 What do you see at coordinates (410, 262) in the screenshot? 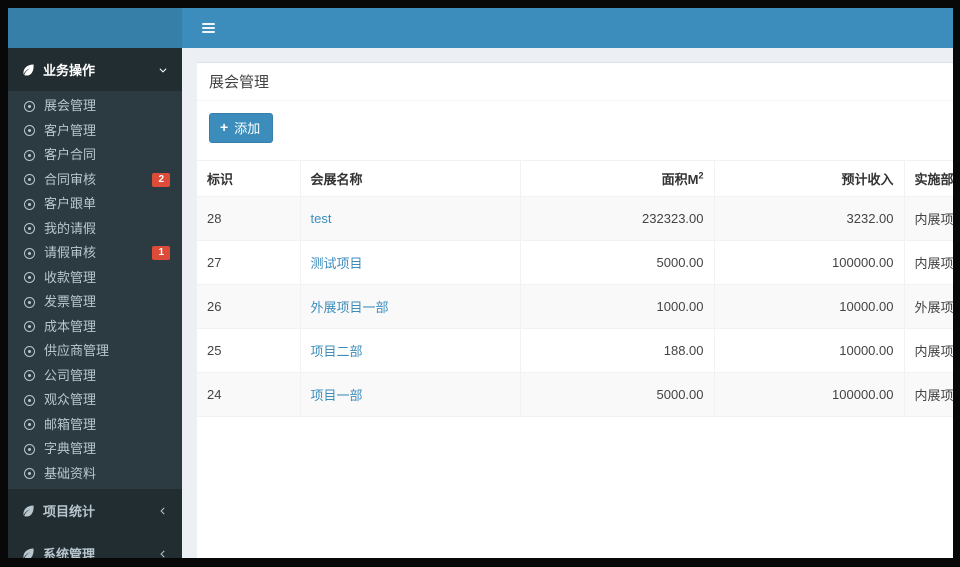
I see `cell-name: 测试项目` at bounding box center [410, 262].